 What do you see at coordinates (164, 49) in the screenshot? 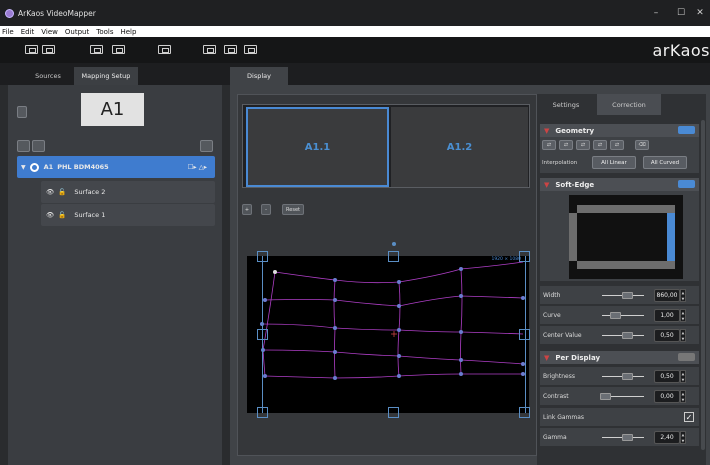
I see `fit-icon` at bounding box center [164, 49].